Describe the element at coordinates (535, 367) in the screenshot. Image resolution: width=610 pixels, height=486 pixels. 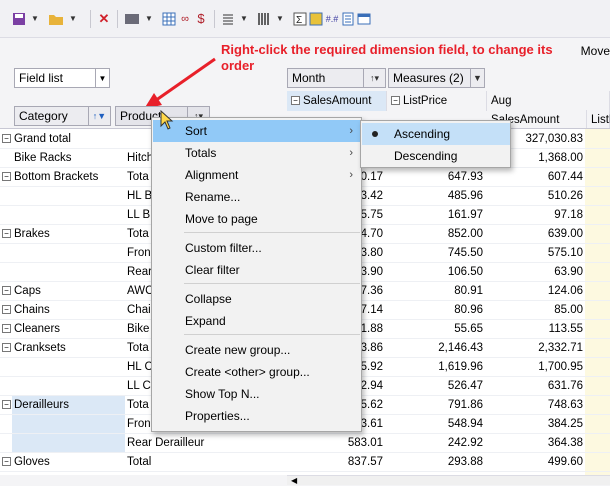
I see `value-cell: 1,700.95` at that location.